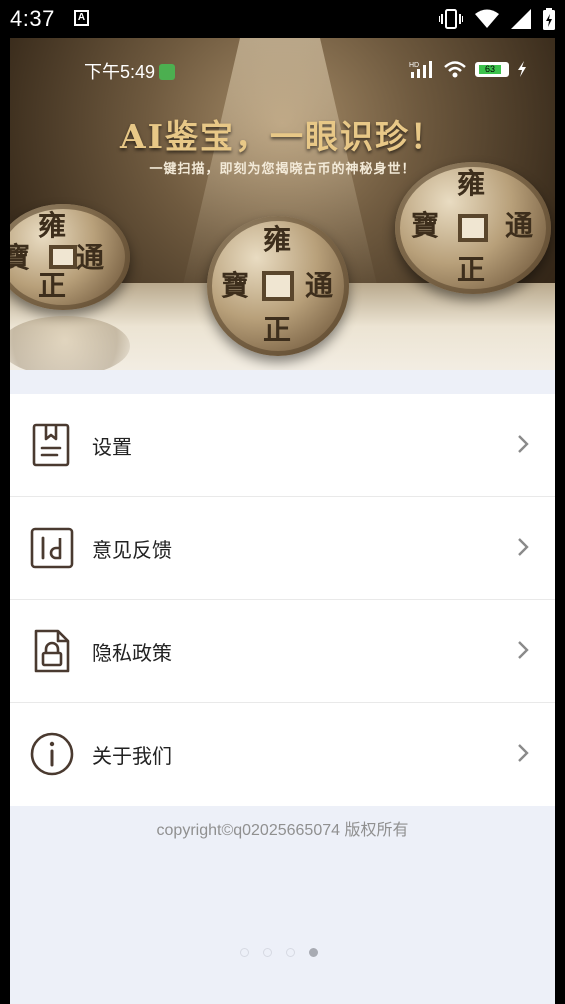 The height and width of the screenshot is (1004, 565). I want to click on wifi-icon, so click(487, 18).